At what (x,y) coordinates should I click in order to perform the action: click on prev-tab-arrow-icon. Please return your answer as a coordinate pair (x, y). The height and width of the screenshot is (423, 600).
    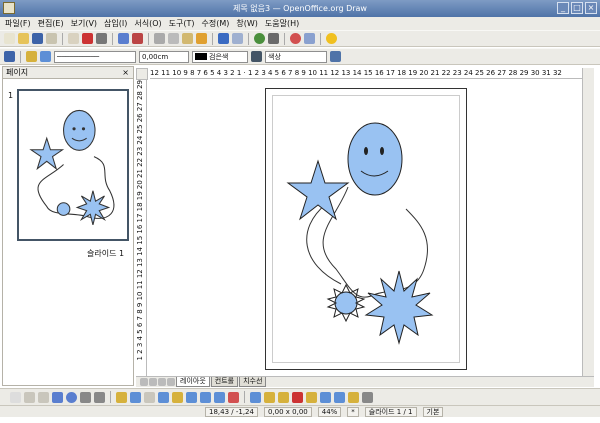
    Looking at the image, I should click on (153, 382).